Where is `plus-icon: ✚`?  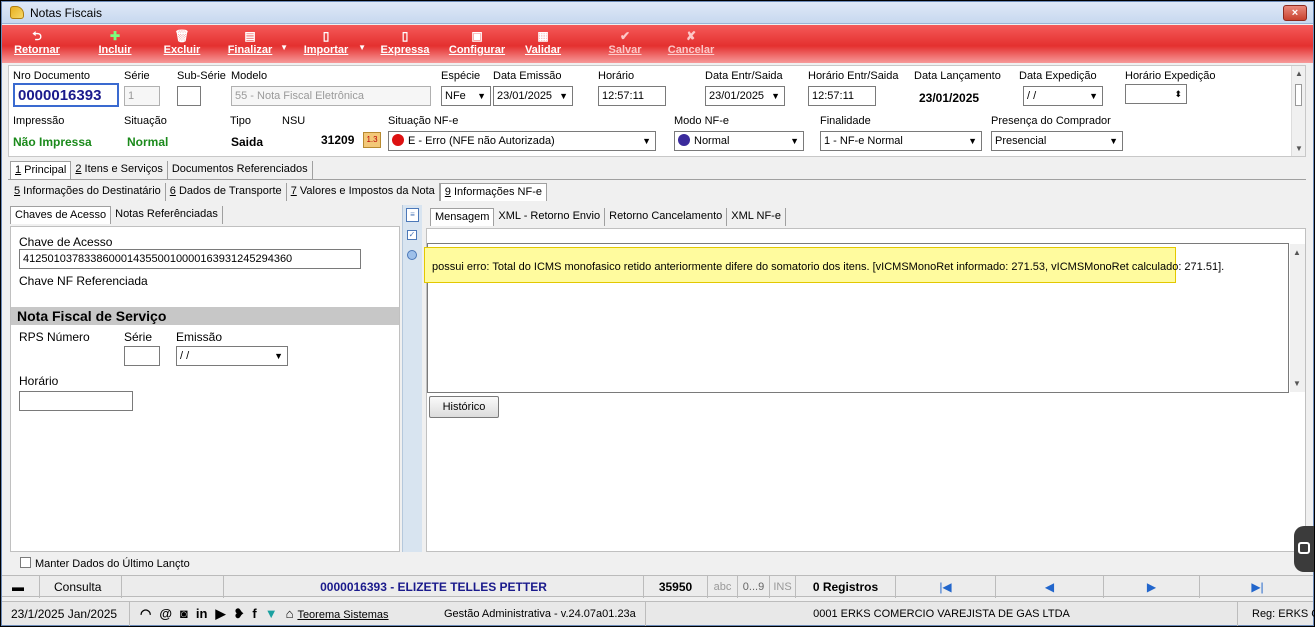 plus-icon: ✚ is located at coordinates (115, 36).